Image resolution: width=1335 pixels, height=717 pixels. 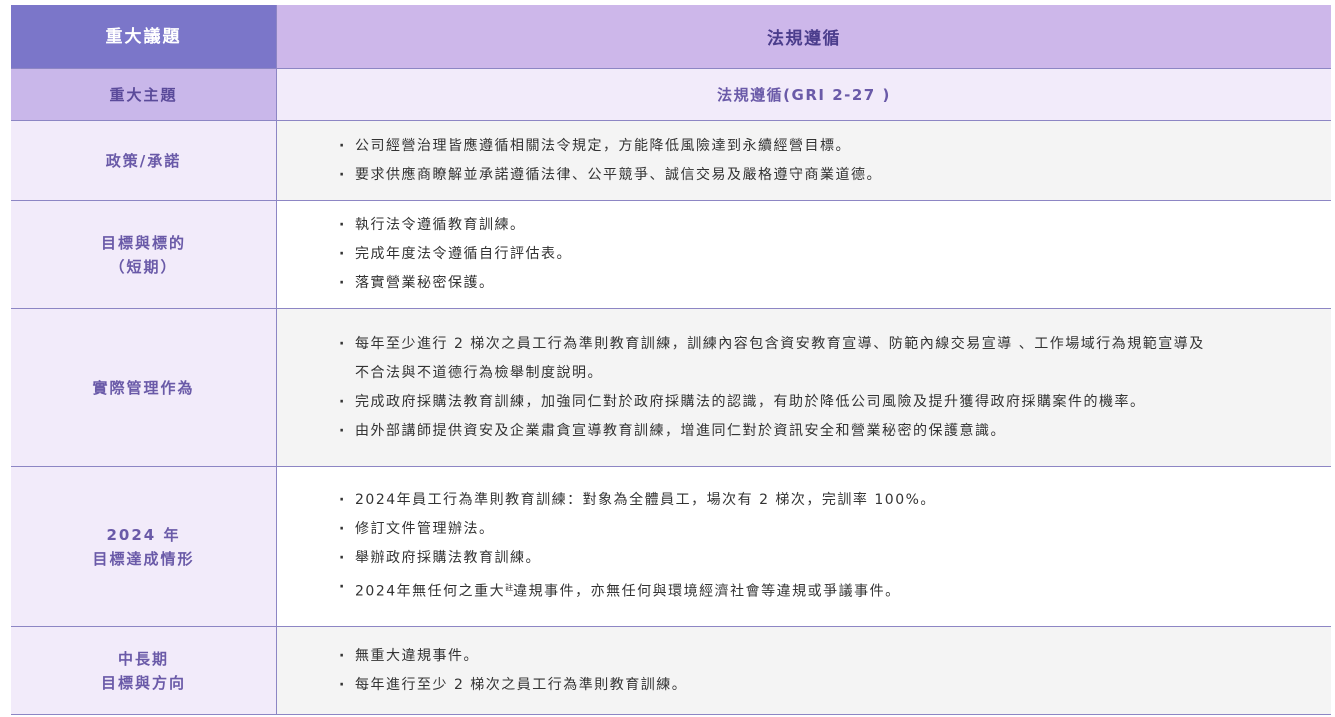 What do you see at coordinates (144, 670) in the screenshot?
I see `row-label-long-term-goals: 中長期 目標與方向` at bounding box center [144, 670].